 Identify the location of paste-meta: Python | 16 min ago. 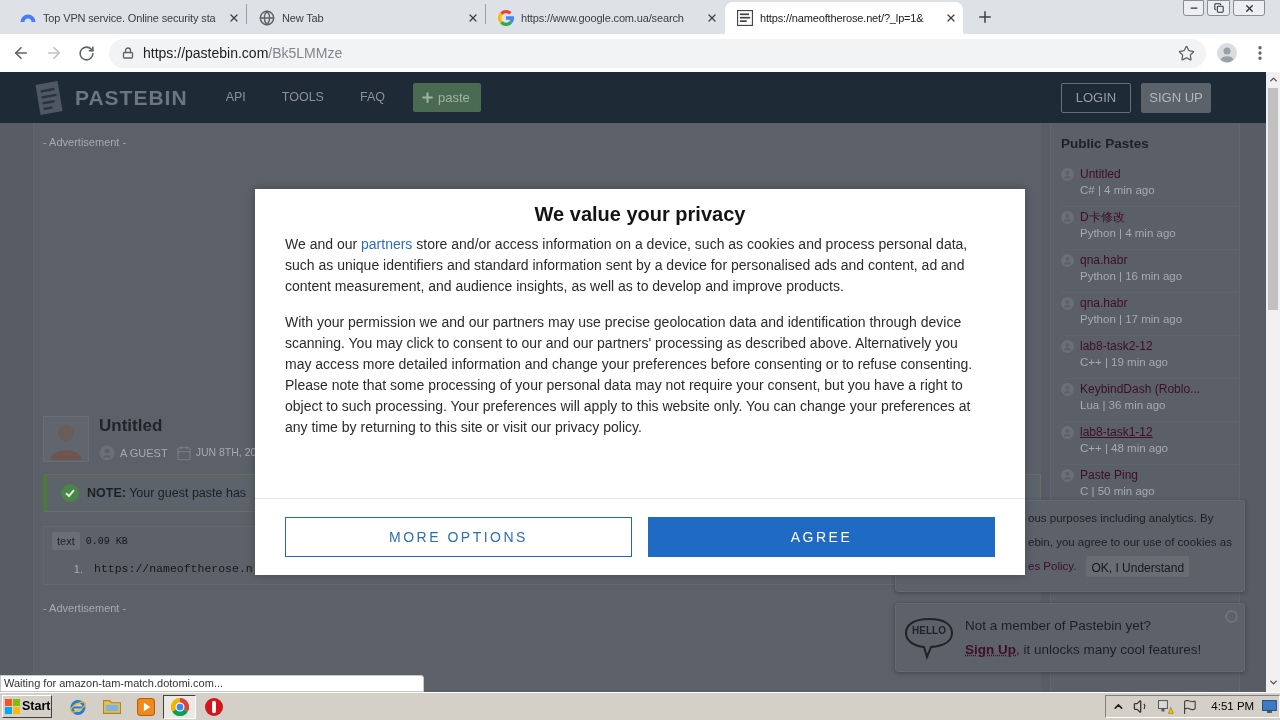
(1131, 276).